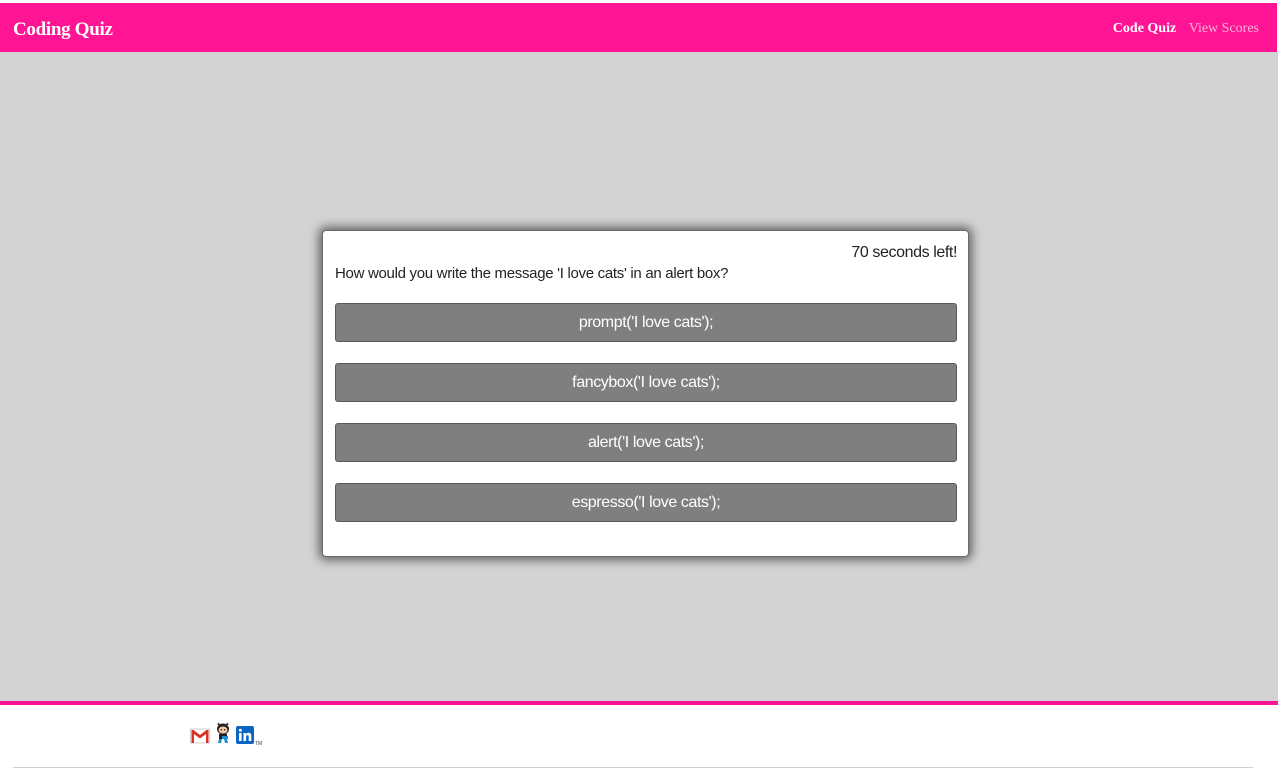 This screenshot has width=1280, height=769. Describe the element at coordinates (245, 737) in the screenshot. I see `linkedin-icon` at that location.